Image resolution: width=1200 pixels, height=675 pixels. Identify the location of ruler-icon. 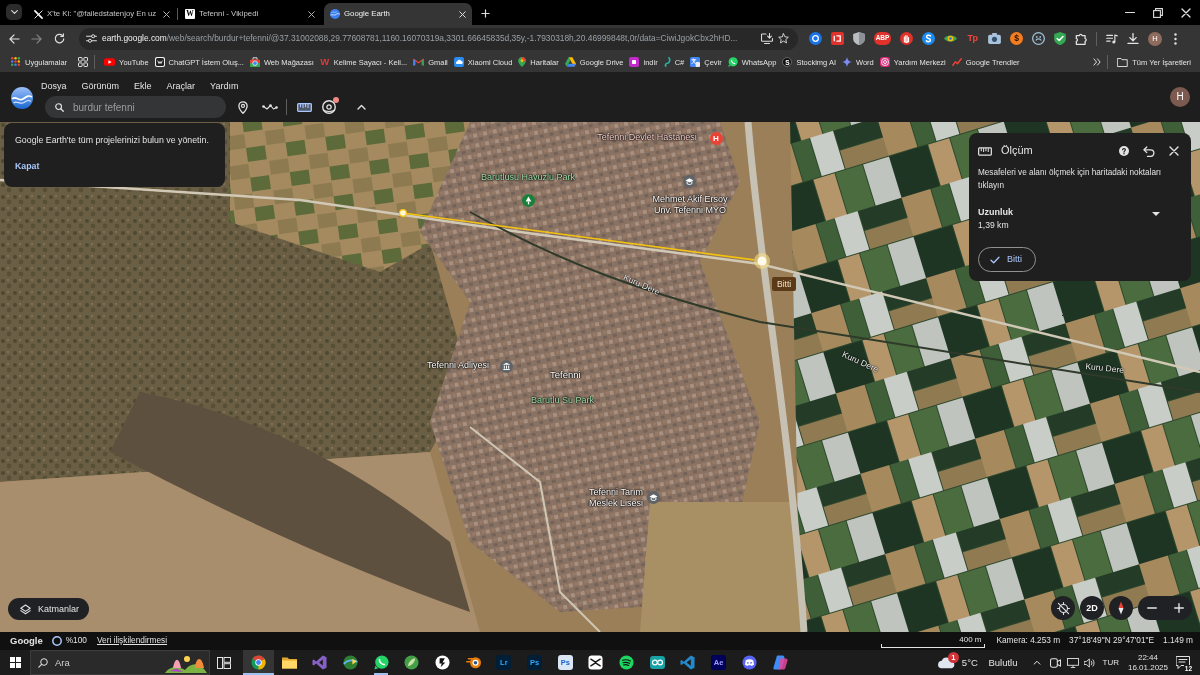
(304, 107).